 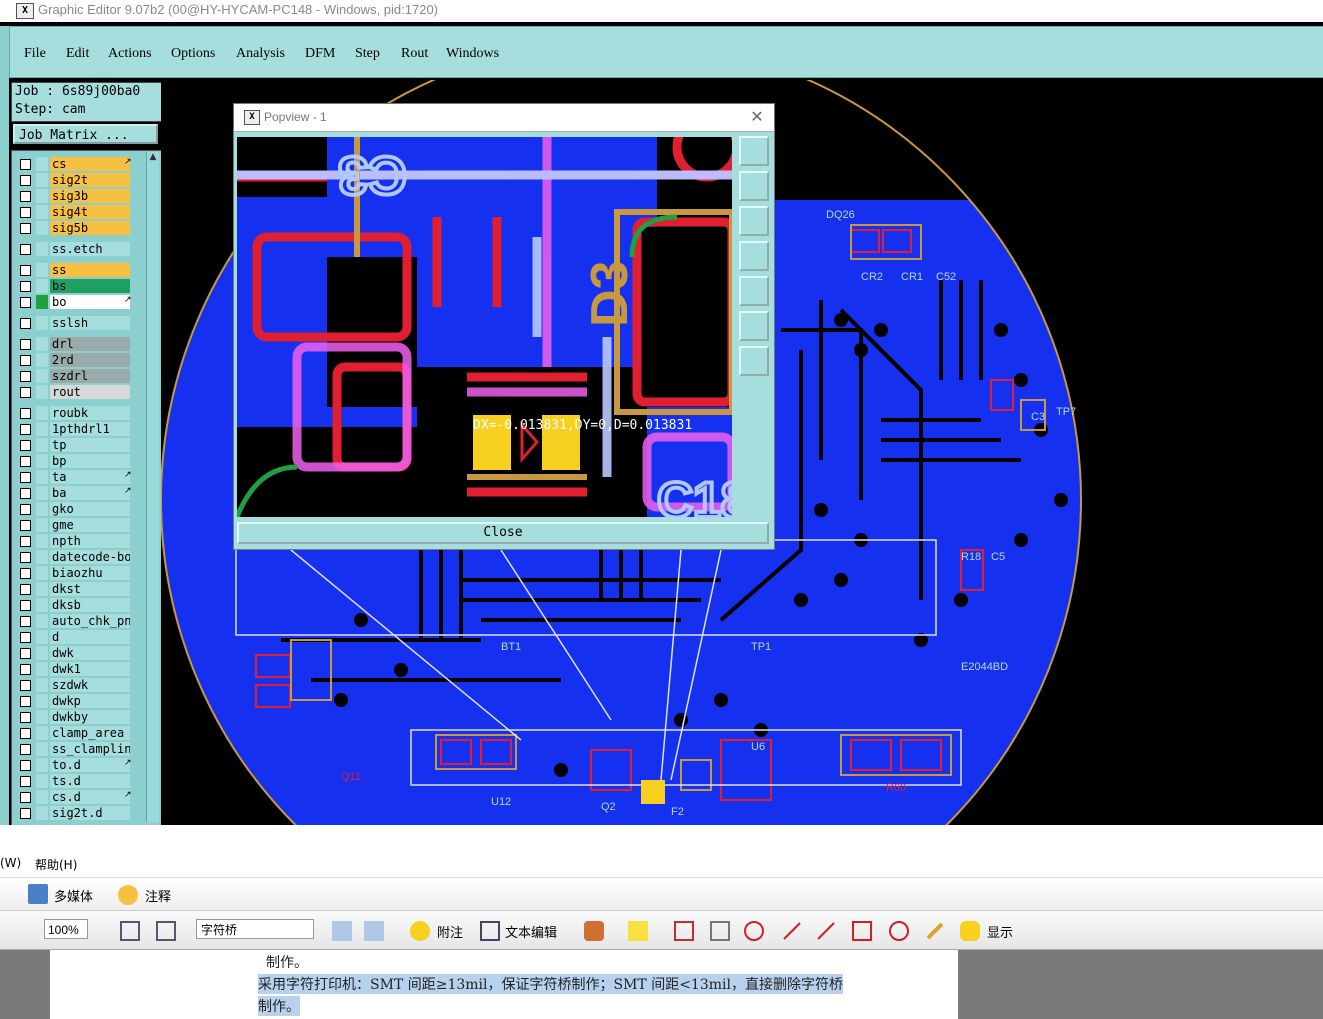 What do you see at coordinates (79, 589) in the screenshot?
I see `layer-row: dkst` at bounding box center [79, 589].